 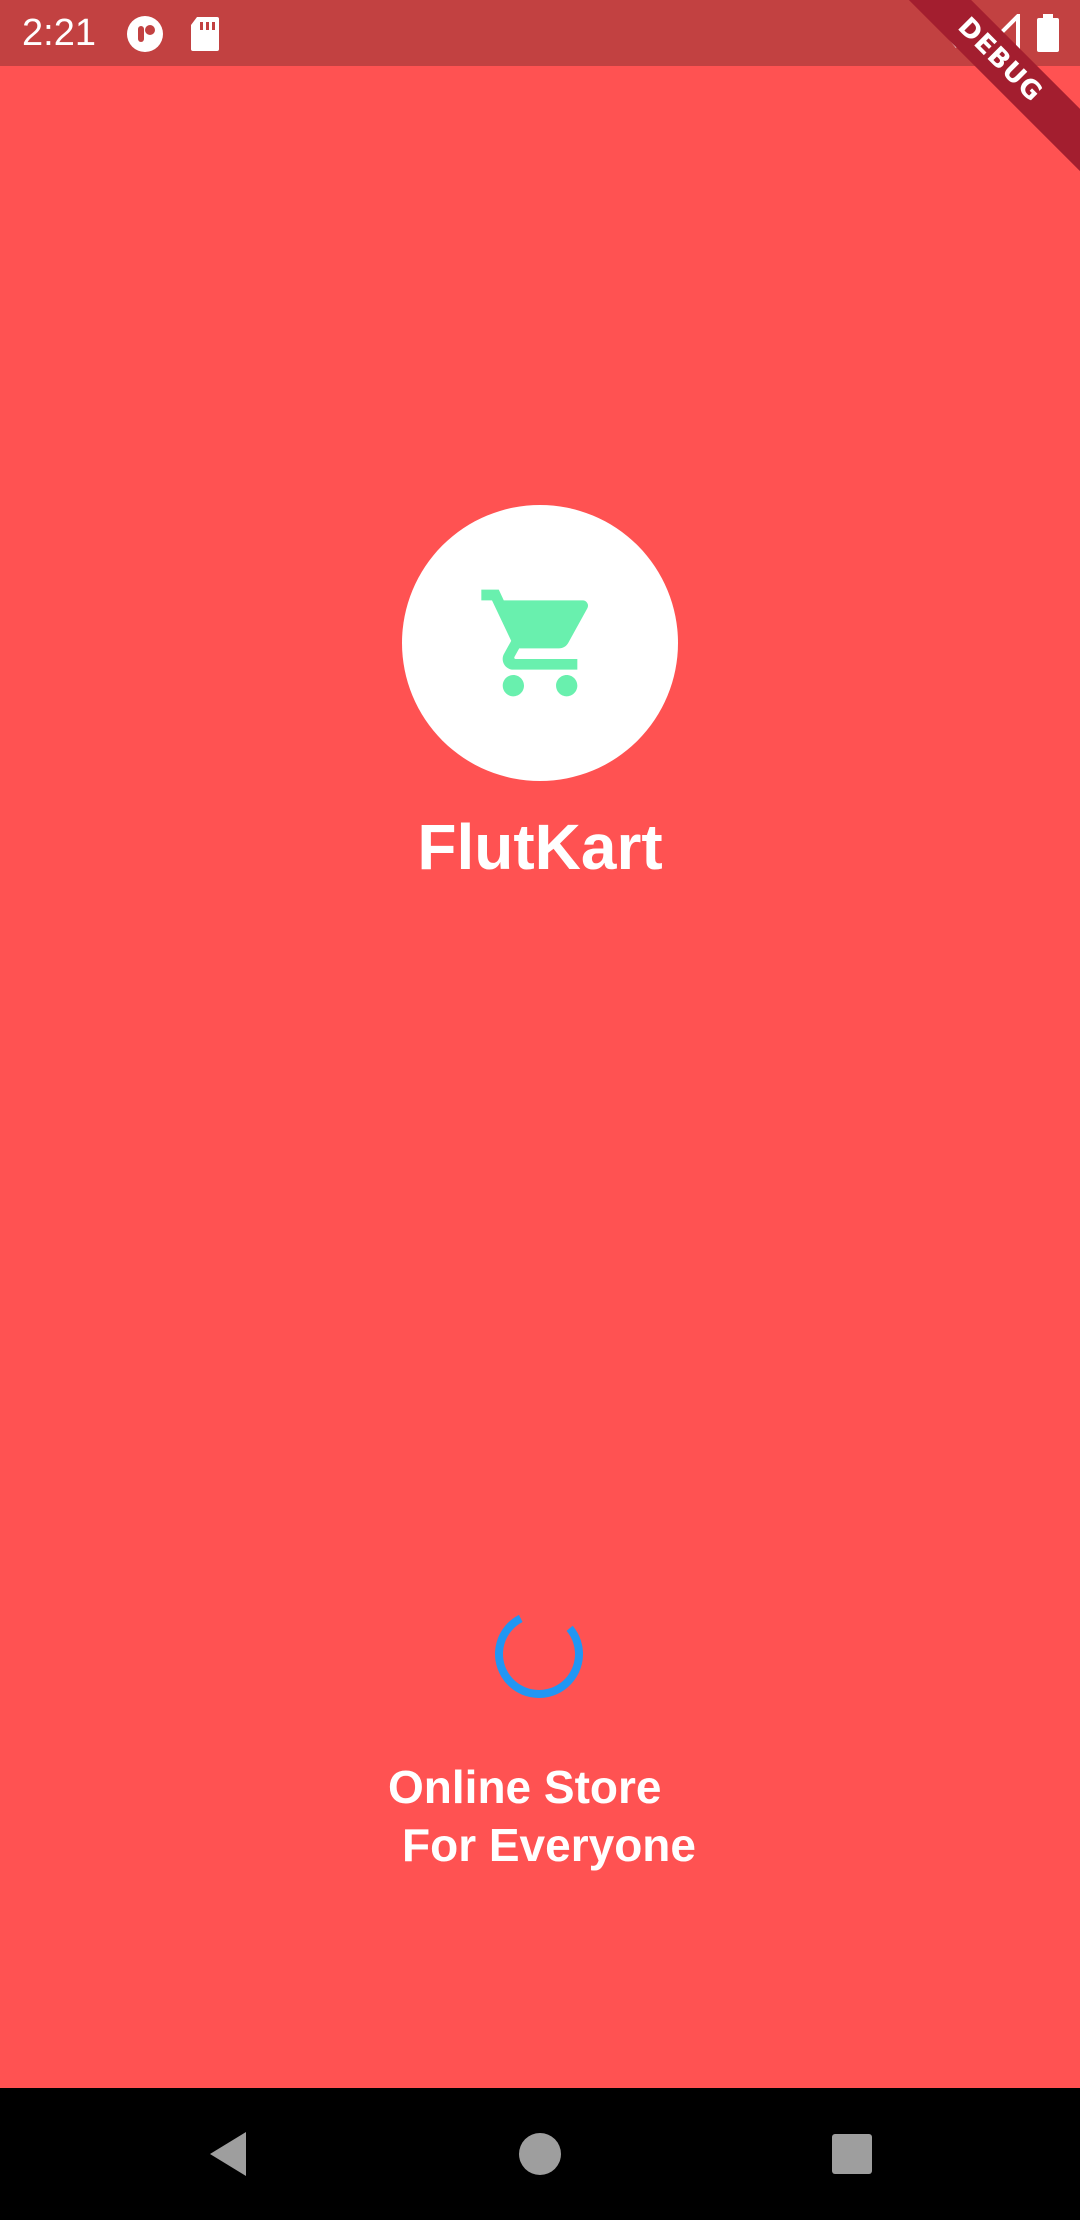 What do you see at coordinates (208, 34) in the screenshot?
I see `sd-card-icon` at bounding box center [208, 34].